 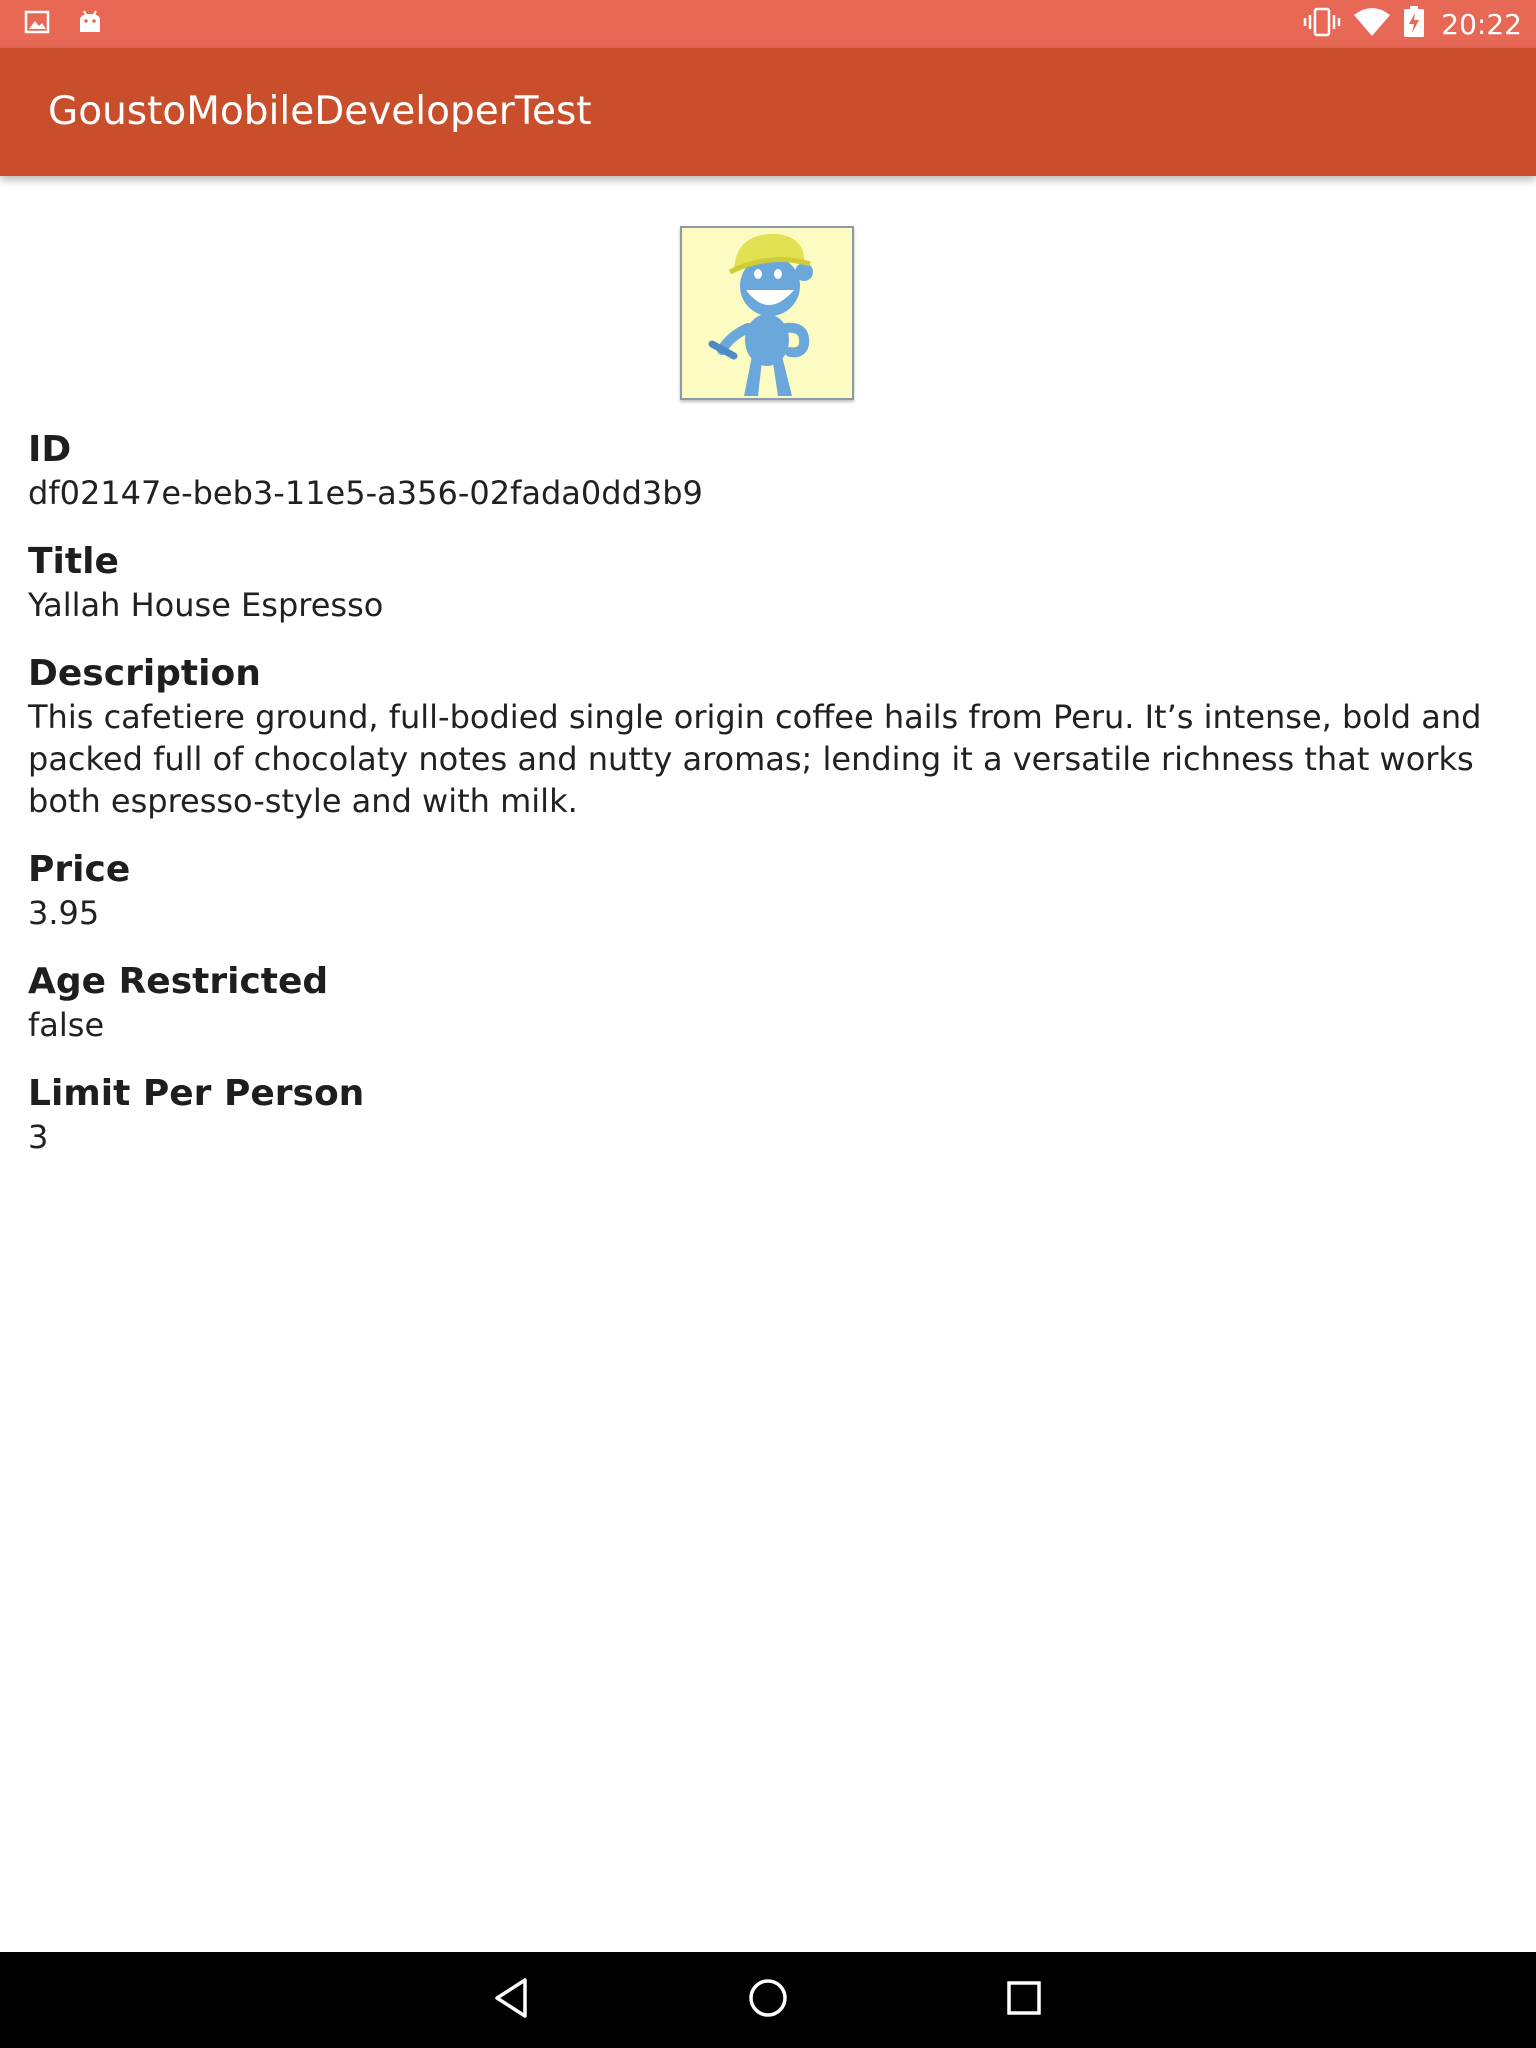 What do you see at coordinates (196, 1093) in the screenshot?
I see `field-label: Limit Per Person` at bounding box center [196, 1093].